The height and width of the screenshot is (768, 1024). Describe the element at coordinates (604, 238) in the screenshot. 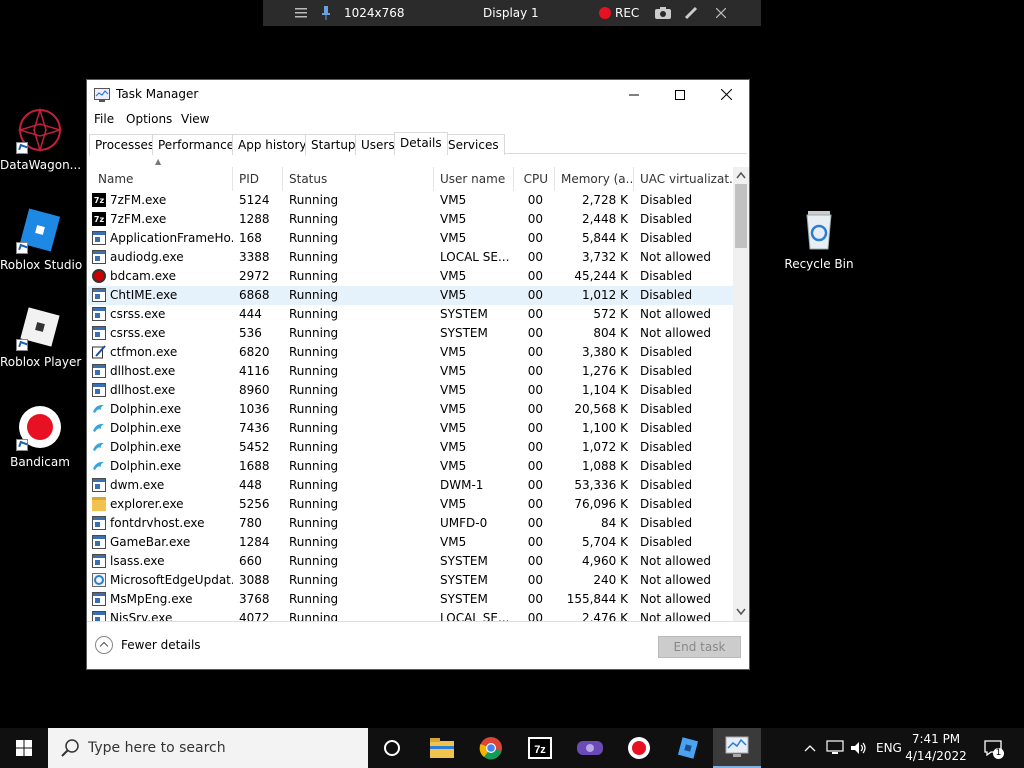

I see `cell-mem: 5,844 K` at that location.